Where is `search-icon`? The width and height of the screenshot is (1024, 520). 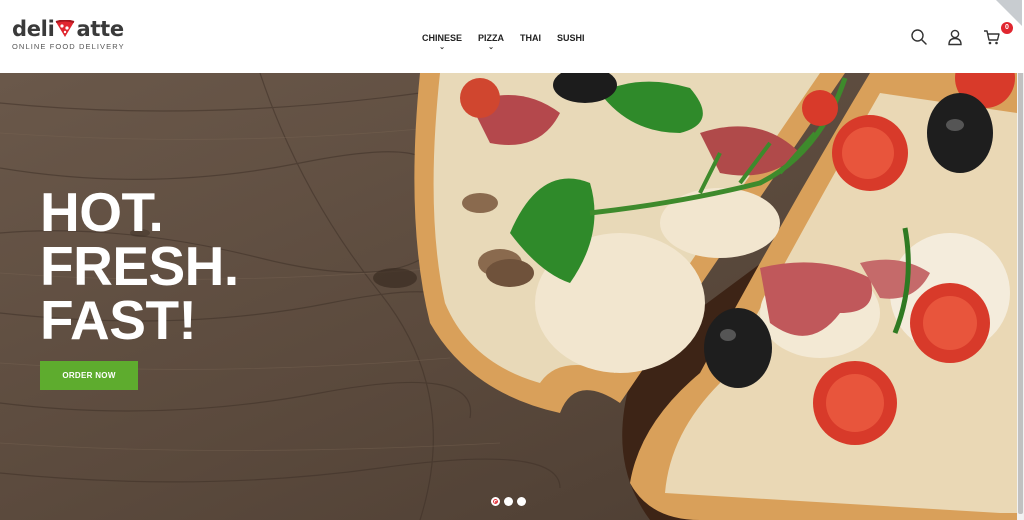 search-icon is located at coordinates (919, 37).